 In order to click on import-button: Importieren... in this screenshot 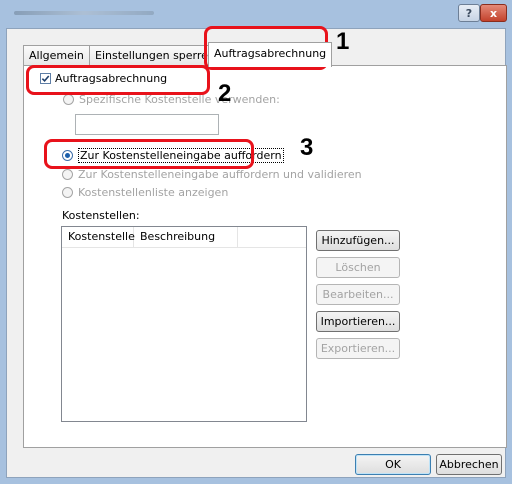, I will do `click(358, 321)`.